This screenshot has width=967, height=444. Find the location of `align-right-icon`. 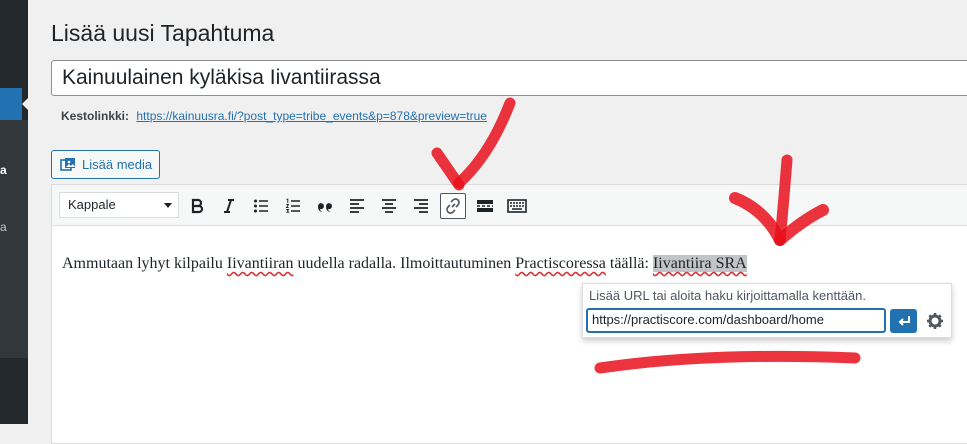

align-right-icon is located at coordinates (421, 206).